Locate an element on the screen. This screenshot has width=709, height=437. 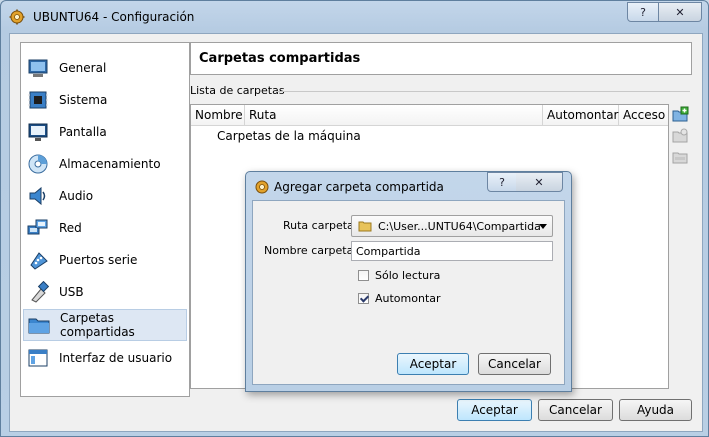
help-button: Ayuda is located at coordinates (655, 410).